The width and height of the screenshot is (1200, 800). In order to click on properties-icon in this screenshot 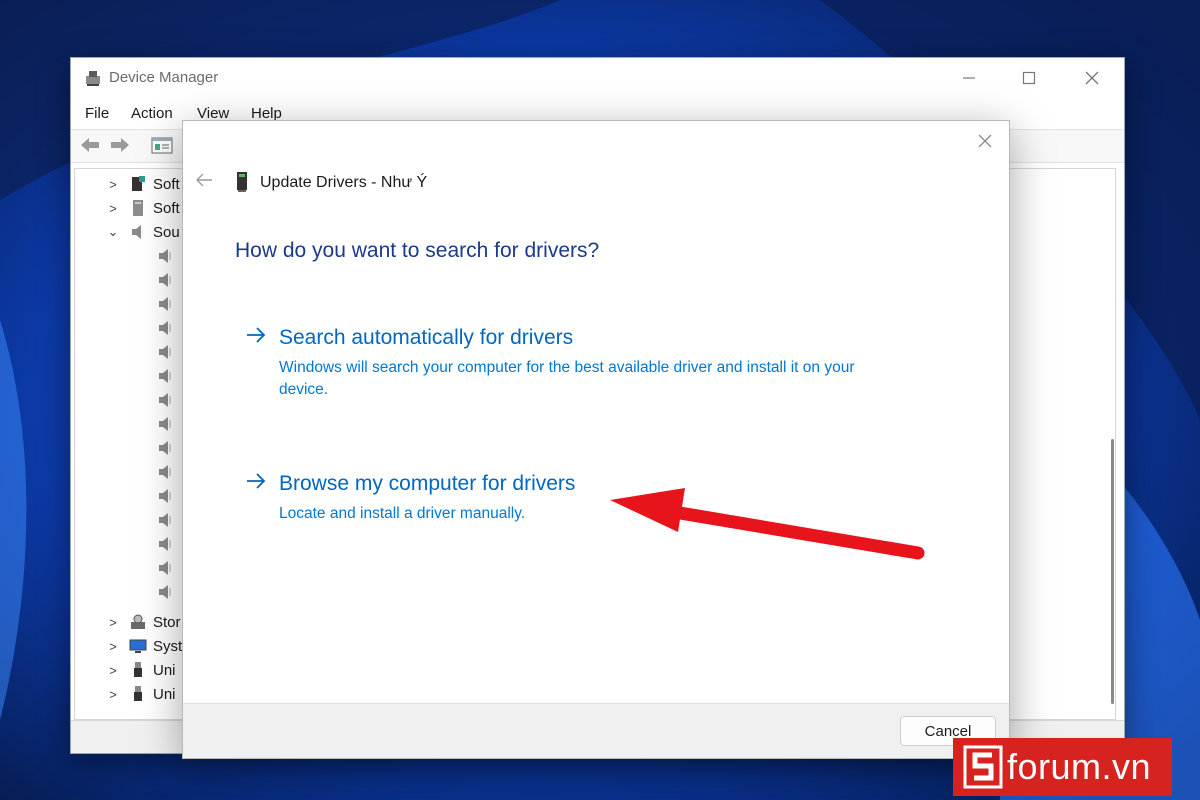, I will do `click(162, 145)`.